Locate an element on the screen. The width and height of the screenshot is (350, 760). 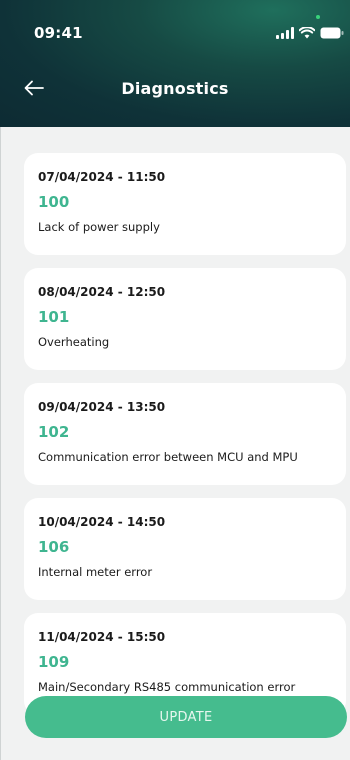
battery-icon is located at coordinates (332, 33).